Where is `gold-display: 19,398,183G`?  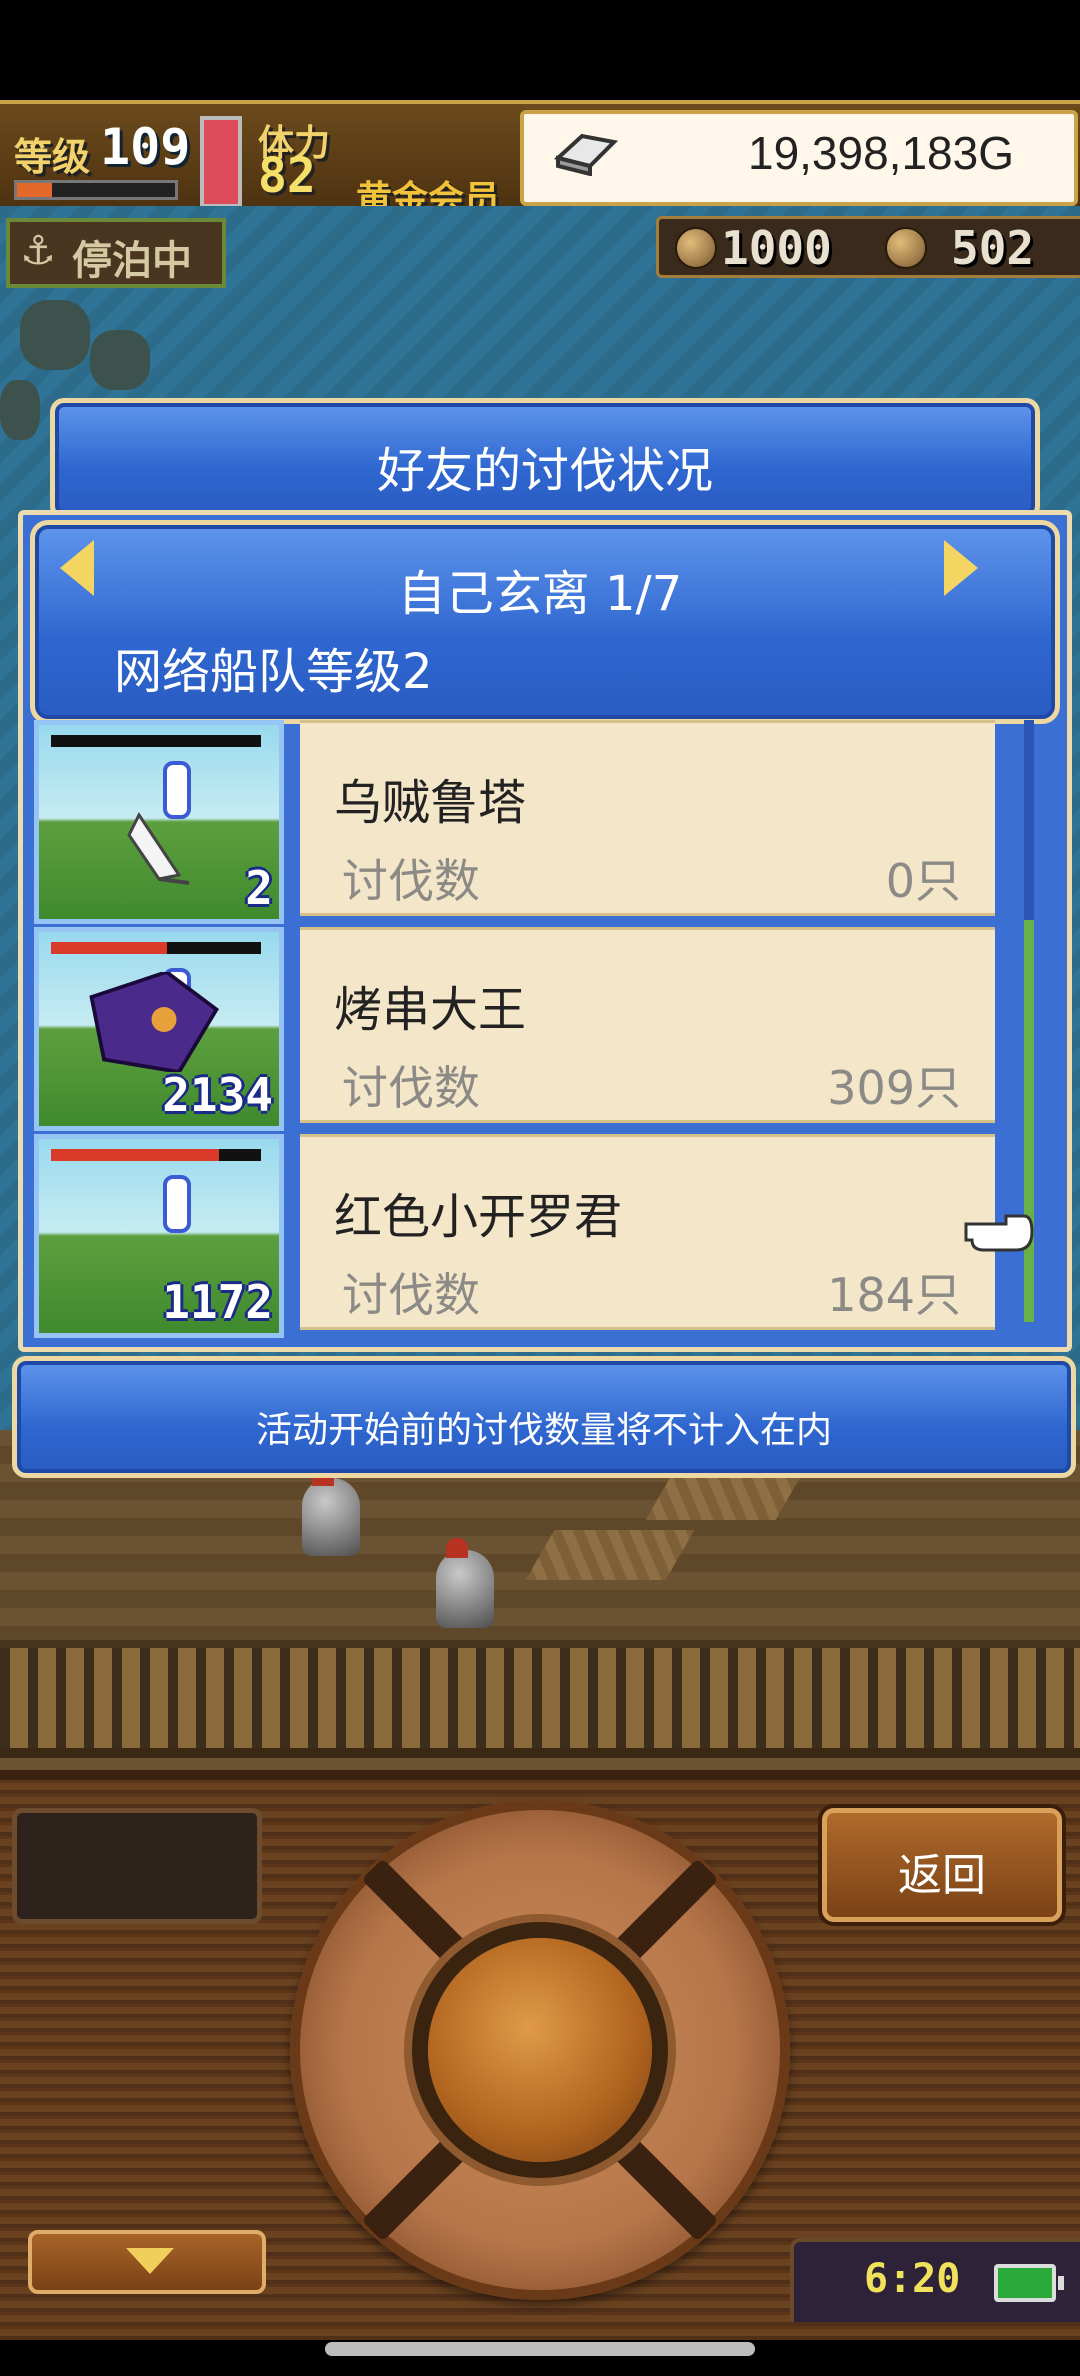
gold-display: 19,398,183G is located at coordinates (799, 158).